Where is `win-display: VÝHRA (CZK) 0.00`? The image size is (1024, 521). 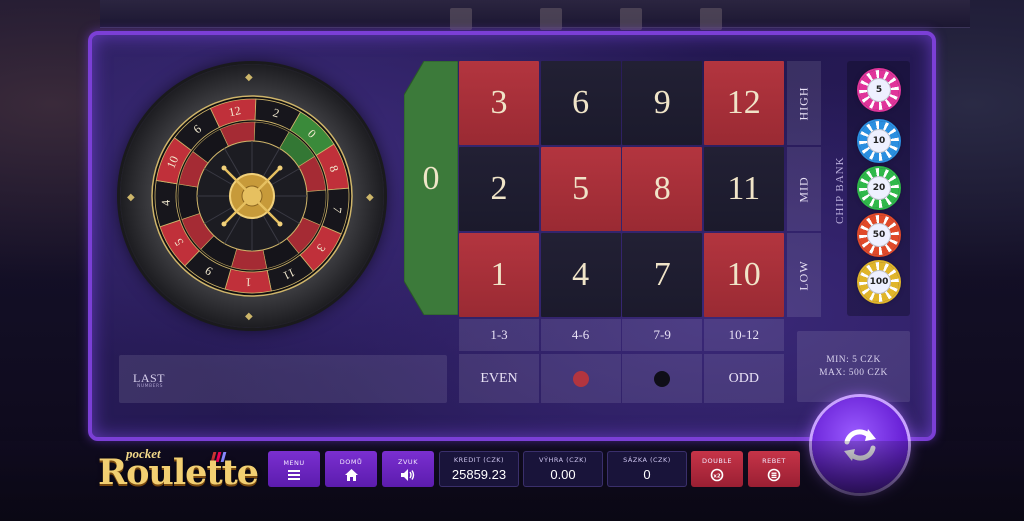
win-display: VÝHRA (CZK) 0.00 is located at coordinates (563, 469).